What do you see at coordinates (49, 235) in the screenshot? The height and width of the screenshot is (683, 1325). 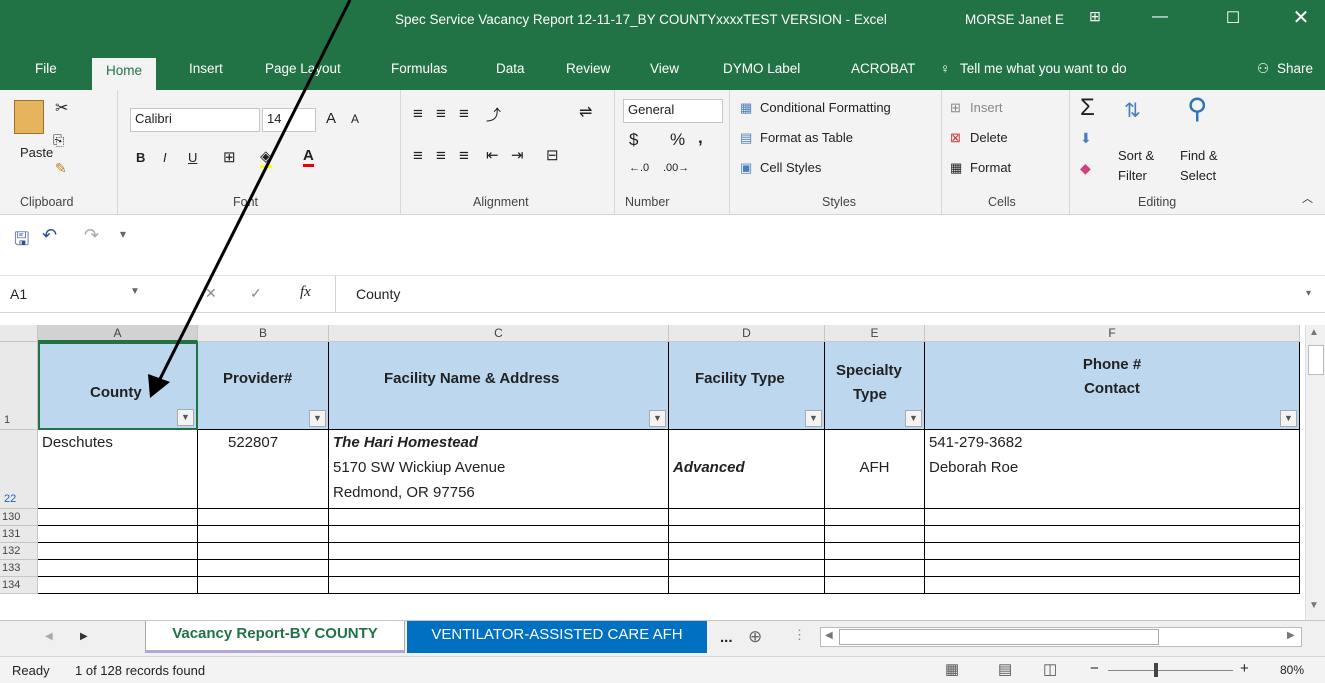 I see `undo-icon: ↶` at bounding box center [49, 235].